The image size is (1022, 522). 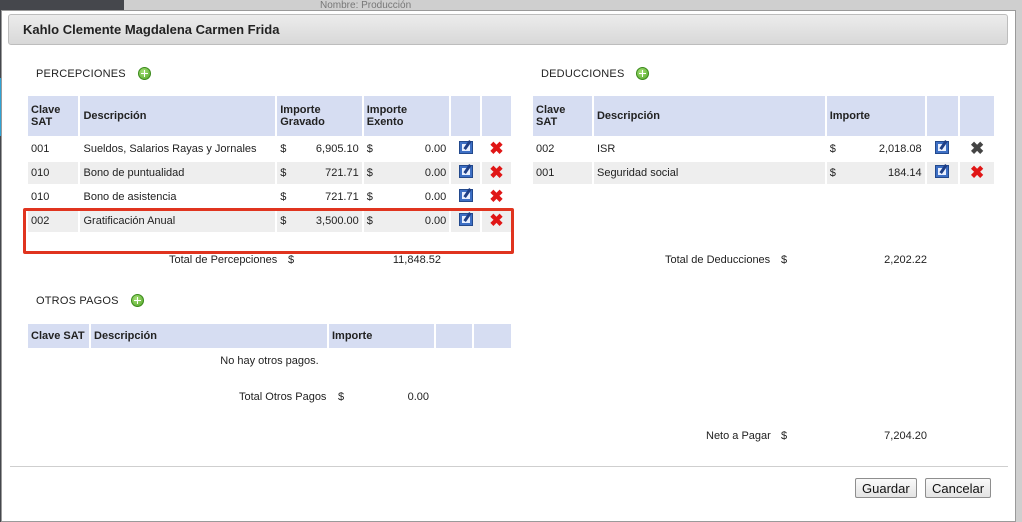 What do you see at coordinates (337, 149) in the screenshot?
I see `row-gravado: 6,905.10` at bounding box center [337, 149].